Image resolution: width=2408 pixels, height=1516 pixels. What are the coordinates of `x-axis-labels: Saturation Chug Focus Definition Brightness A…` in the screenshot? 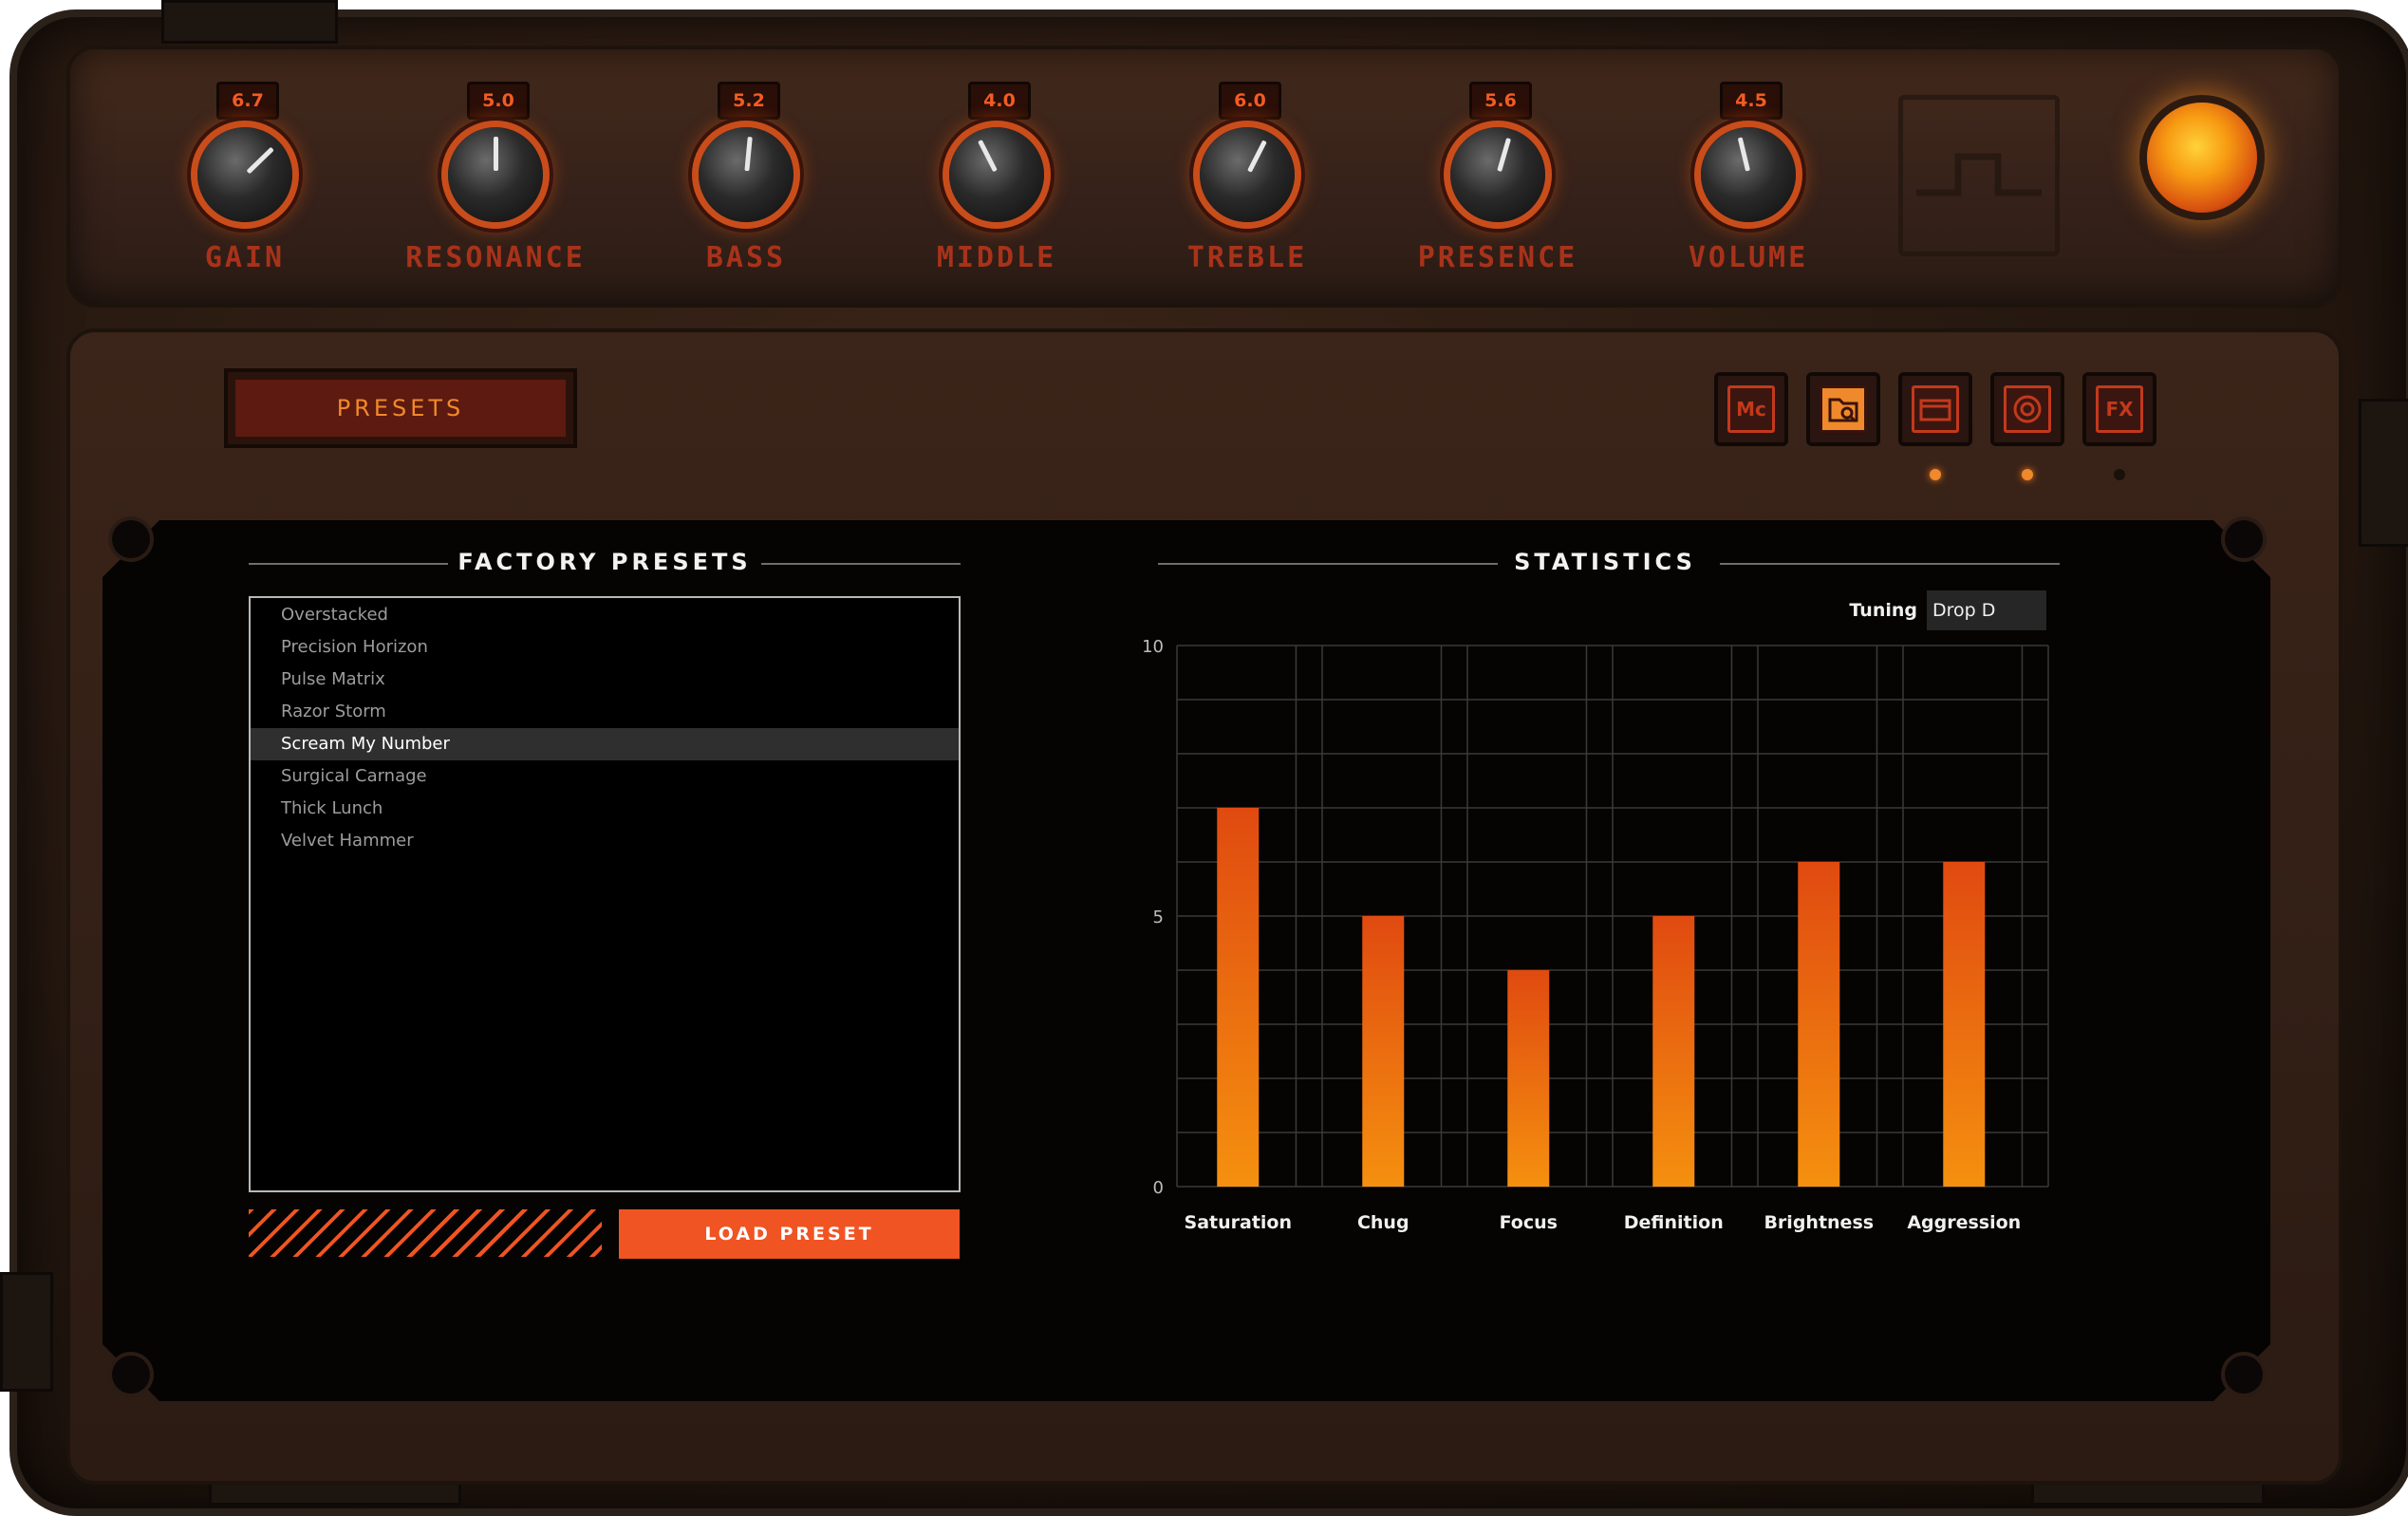 It's located at (1603, 1222).